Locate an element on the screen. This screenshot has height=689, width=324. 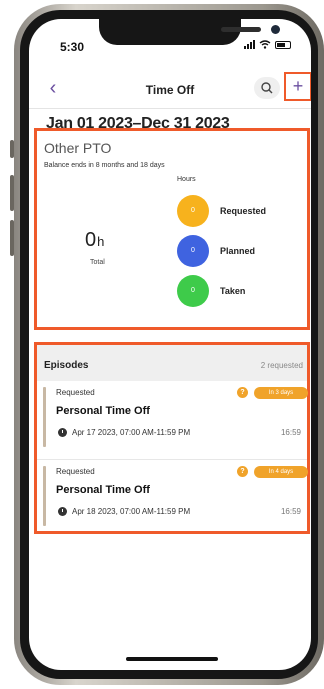
legend-item-taken: 0 Taken is located at coordinates (242, 291).